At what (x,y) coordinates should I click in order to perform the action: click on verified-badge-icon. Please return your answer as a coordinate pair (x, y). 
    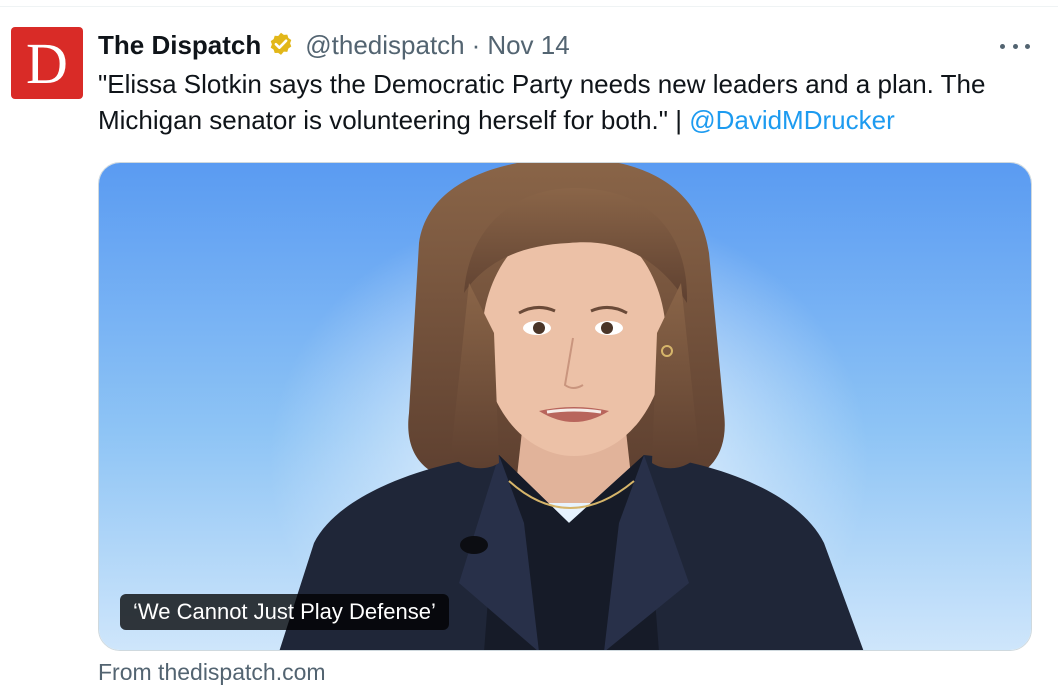
    Looking at the image, I should click on (281, 45).